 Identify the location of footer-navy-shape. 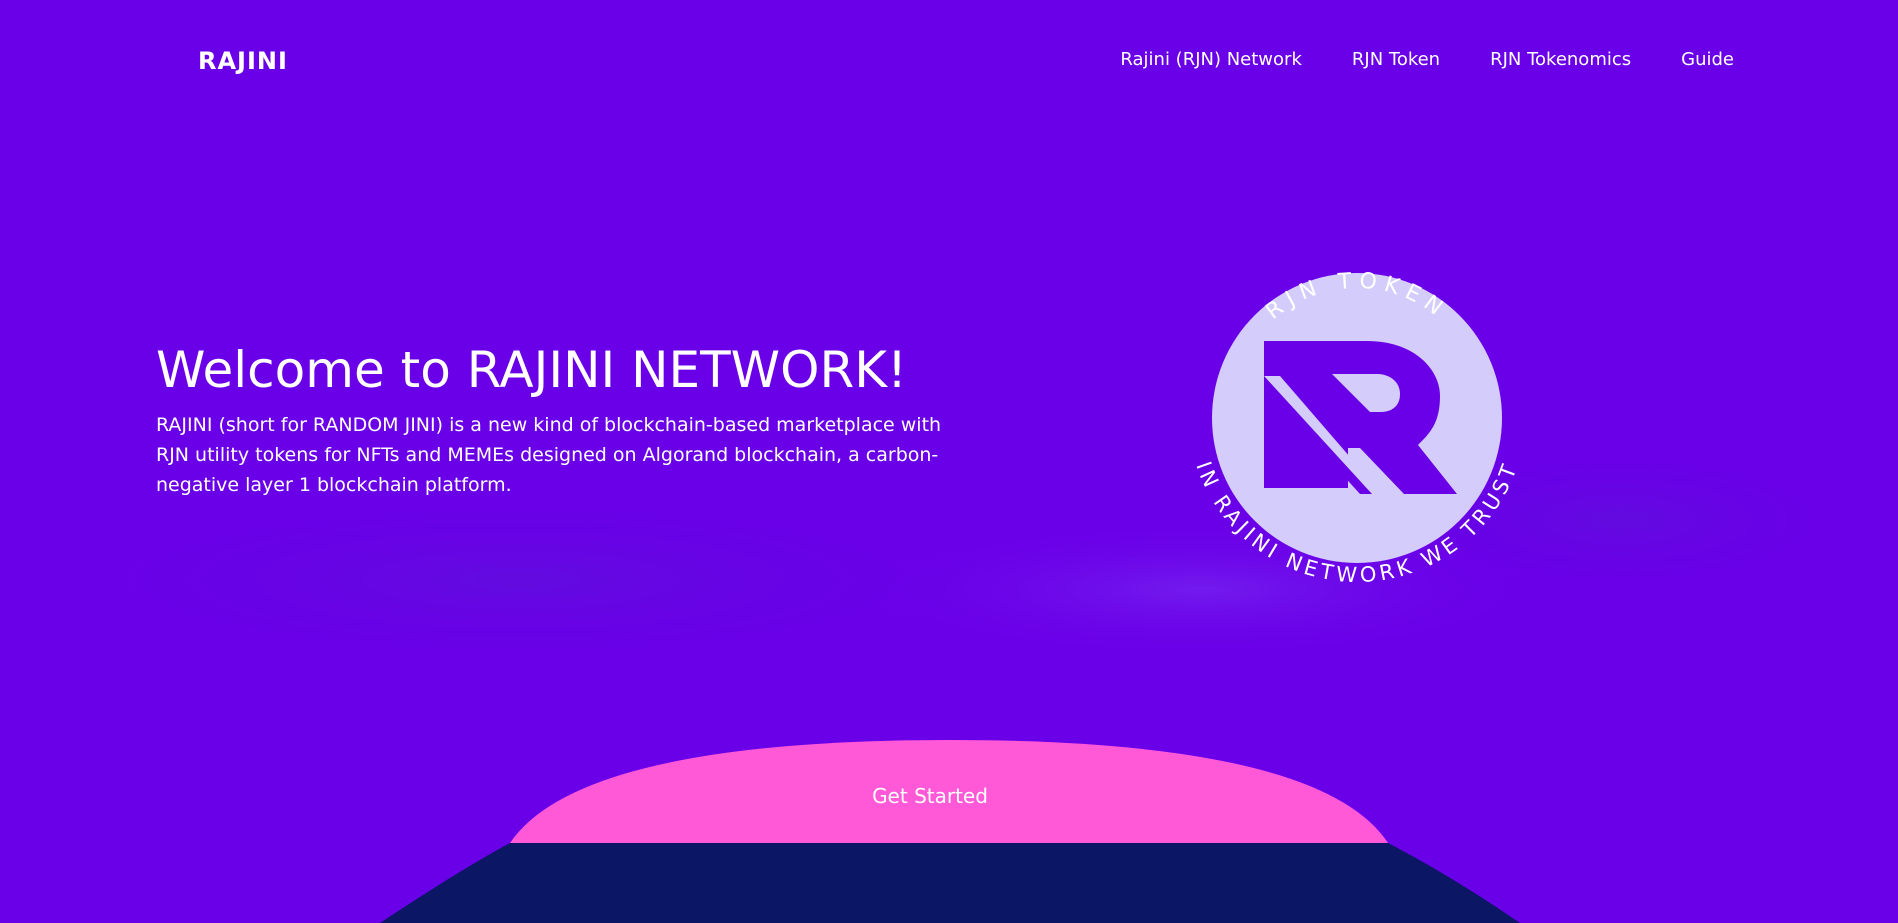
(950, 883).